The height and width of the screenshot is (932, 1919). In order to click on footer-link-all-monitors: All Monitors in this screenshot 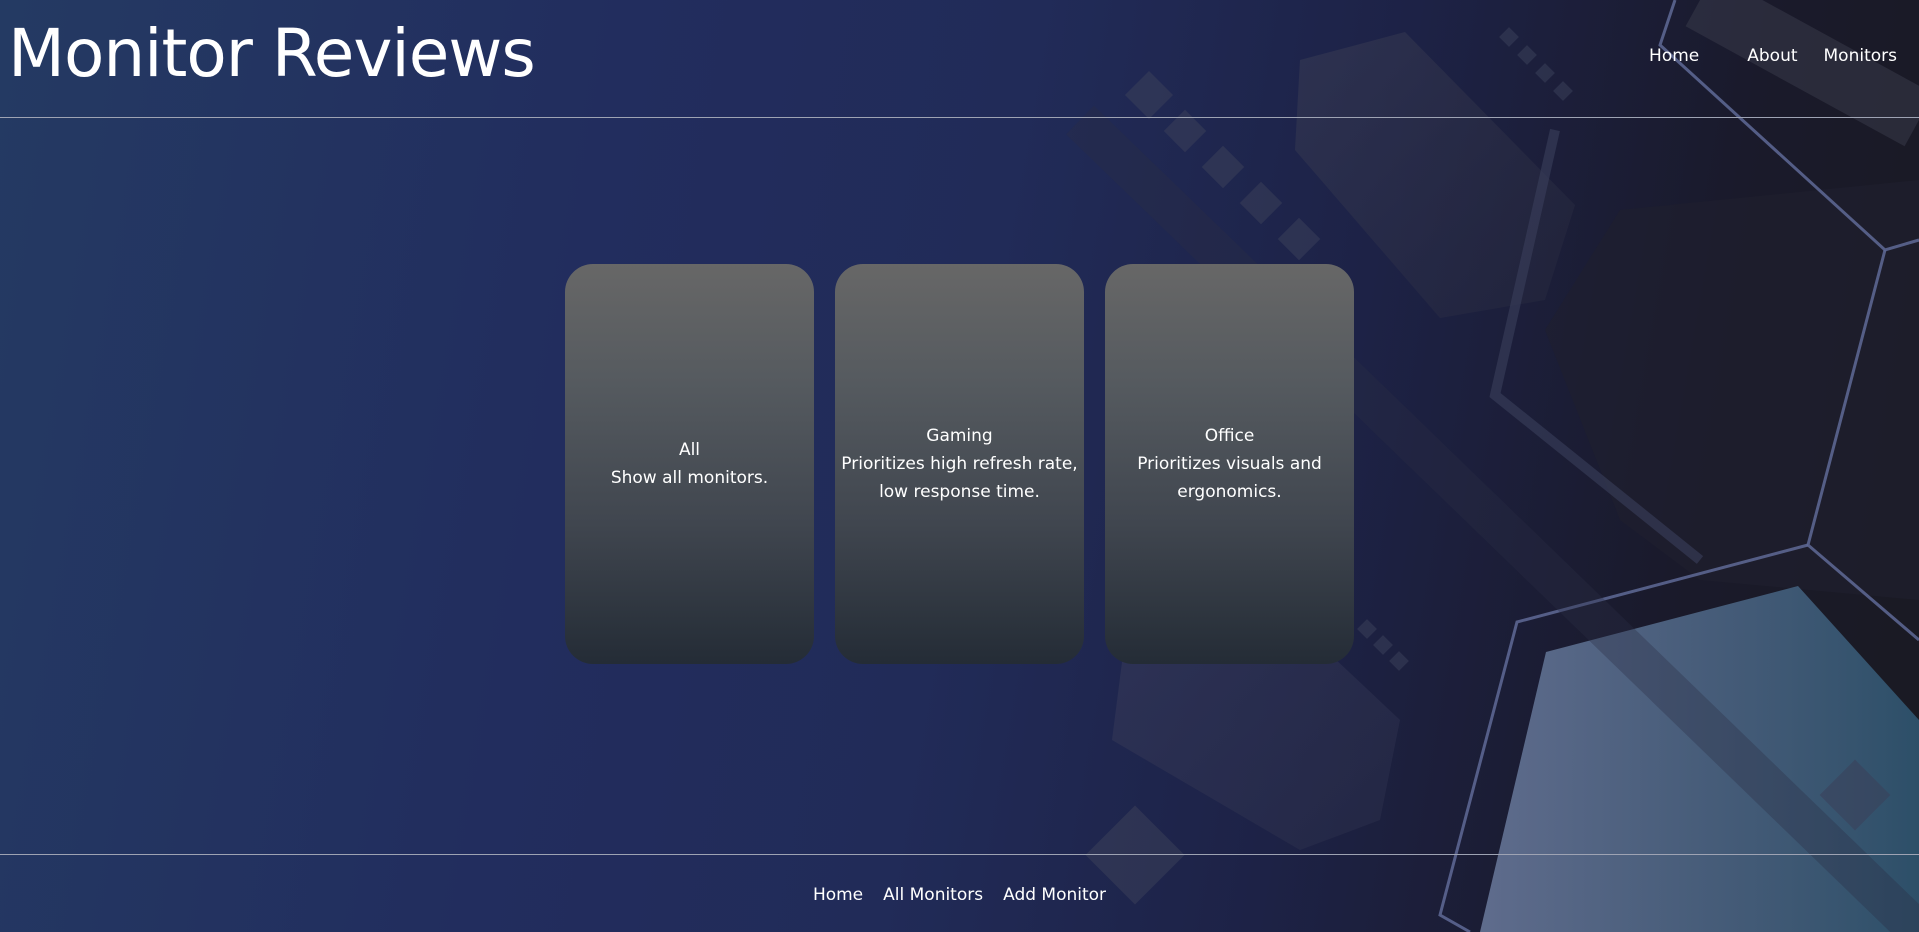, I will do `click(933, 895)`.